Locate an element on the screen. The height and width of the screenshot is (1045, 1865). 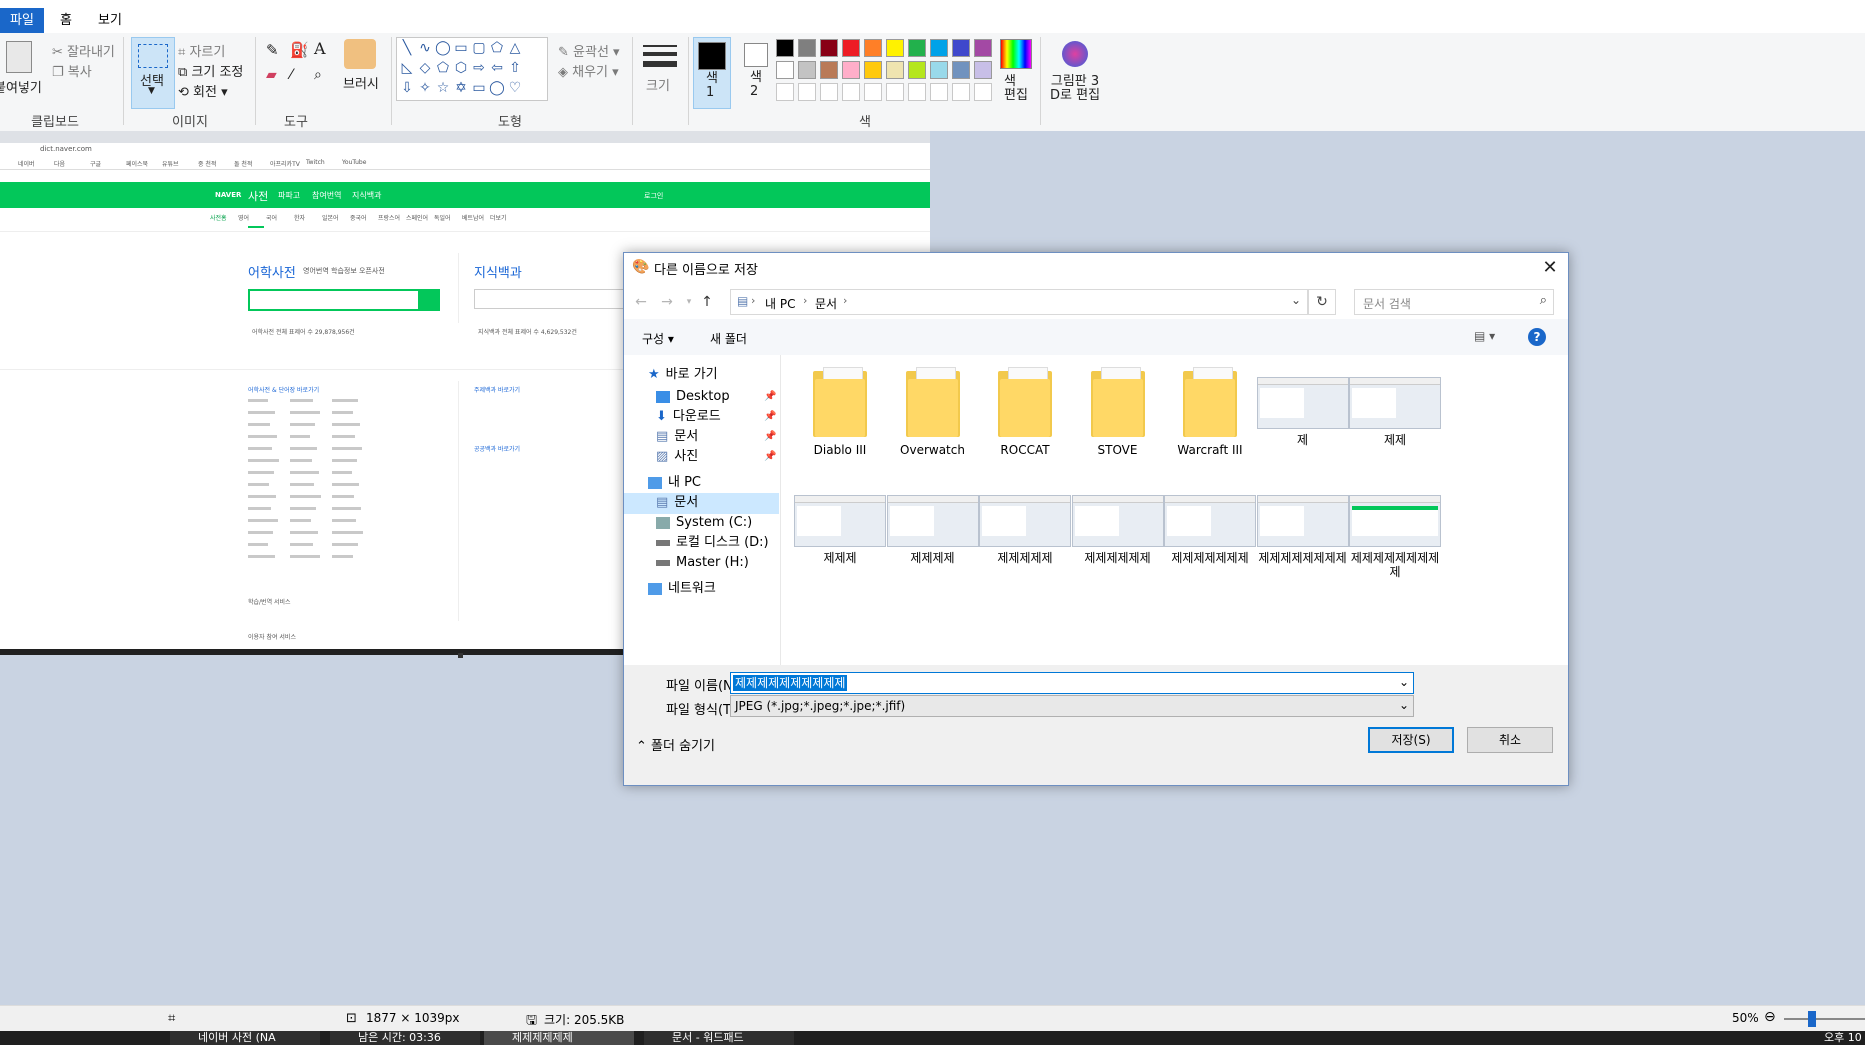
filetype-select: JPEG (*.jpg;*.jpeg;*.jpe;*.jfif) ⌄ is located at coordinates (1072, 706).